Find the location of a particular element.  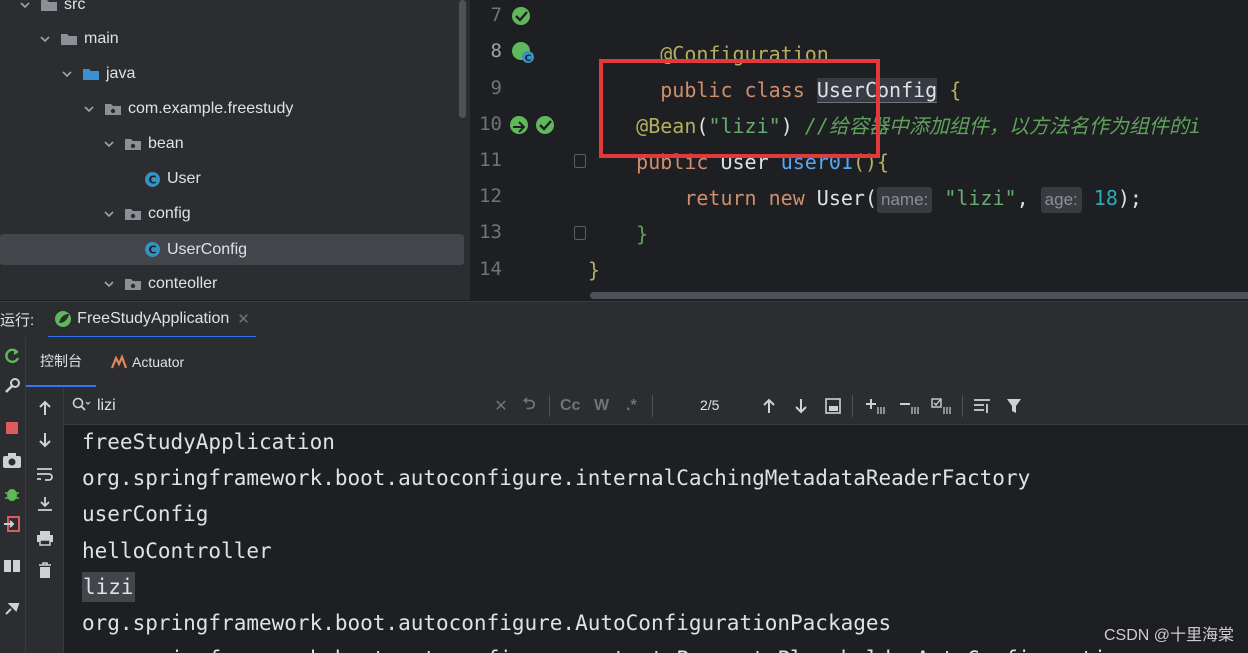

line-number: 9 is located at coordinates (496, 88).